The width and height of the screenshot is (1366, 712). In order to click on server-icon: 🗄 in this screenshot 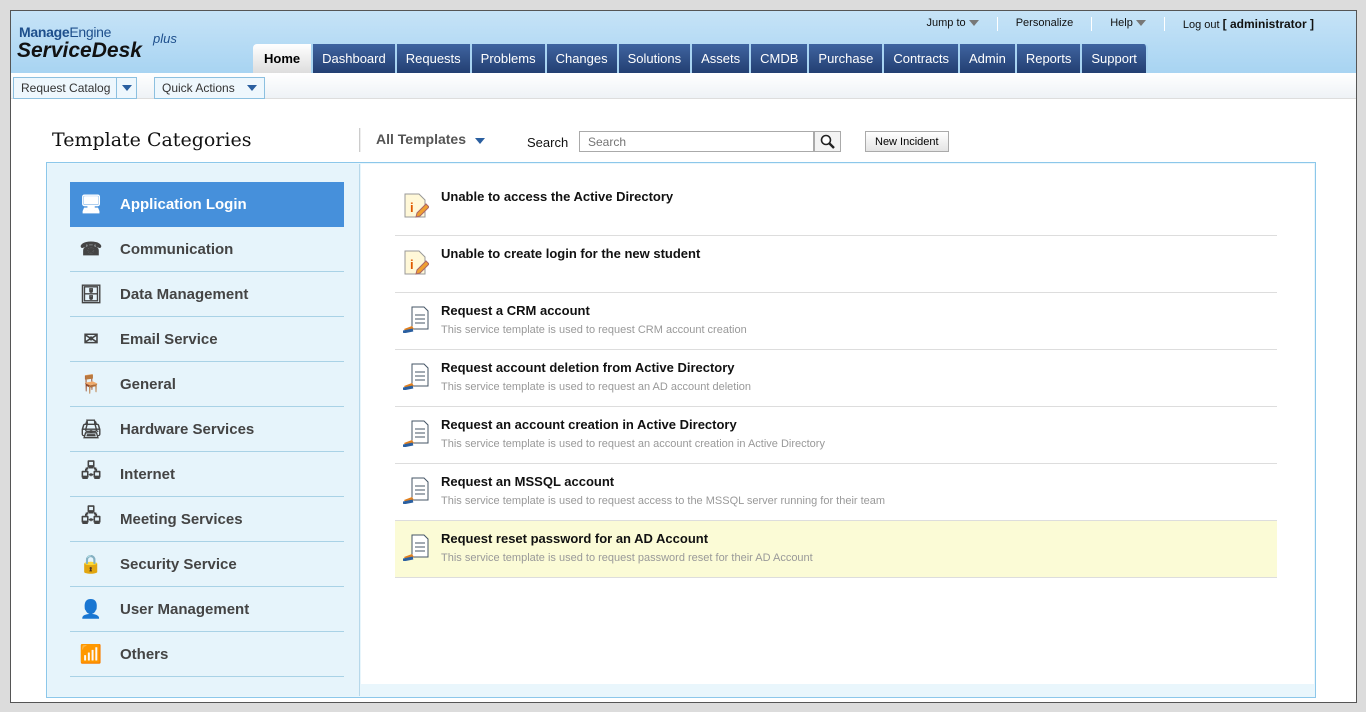, I will do `click(91, 293)`.